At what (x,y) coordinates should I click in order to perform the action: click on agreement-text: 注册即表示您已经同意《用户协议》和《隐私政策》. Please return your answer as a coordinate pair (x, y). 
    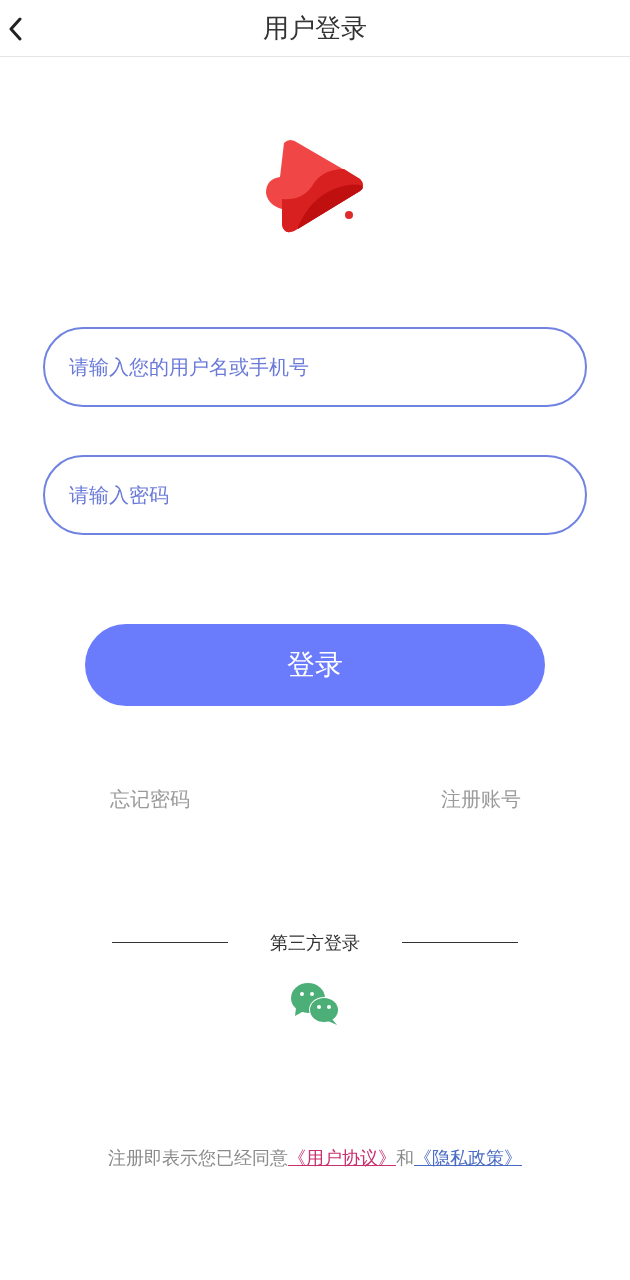
    Looking at the image, I should click on (315, 1158).